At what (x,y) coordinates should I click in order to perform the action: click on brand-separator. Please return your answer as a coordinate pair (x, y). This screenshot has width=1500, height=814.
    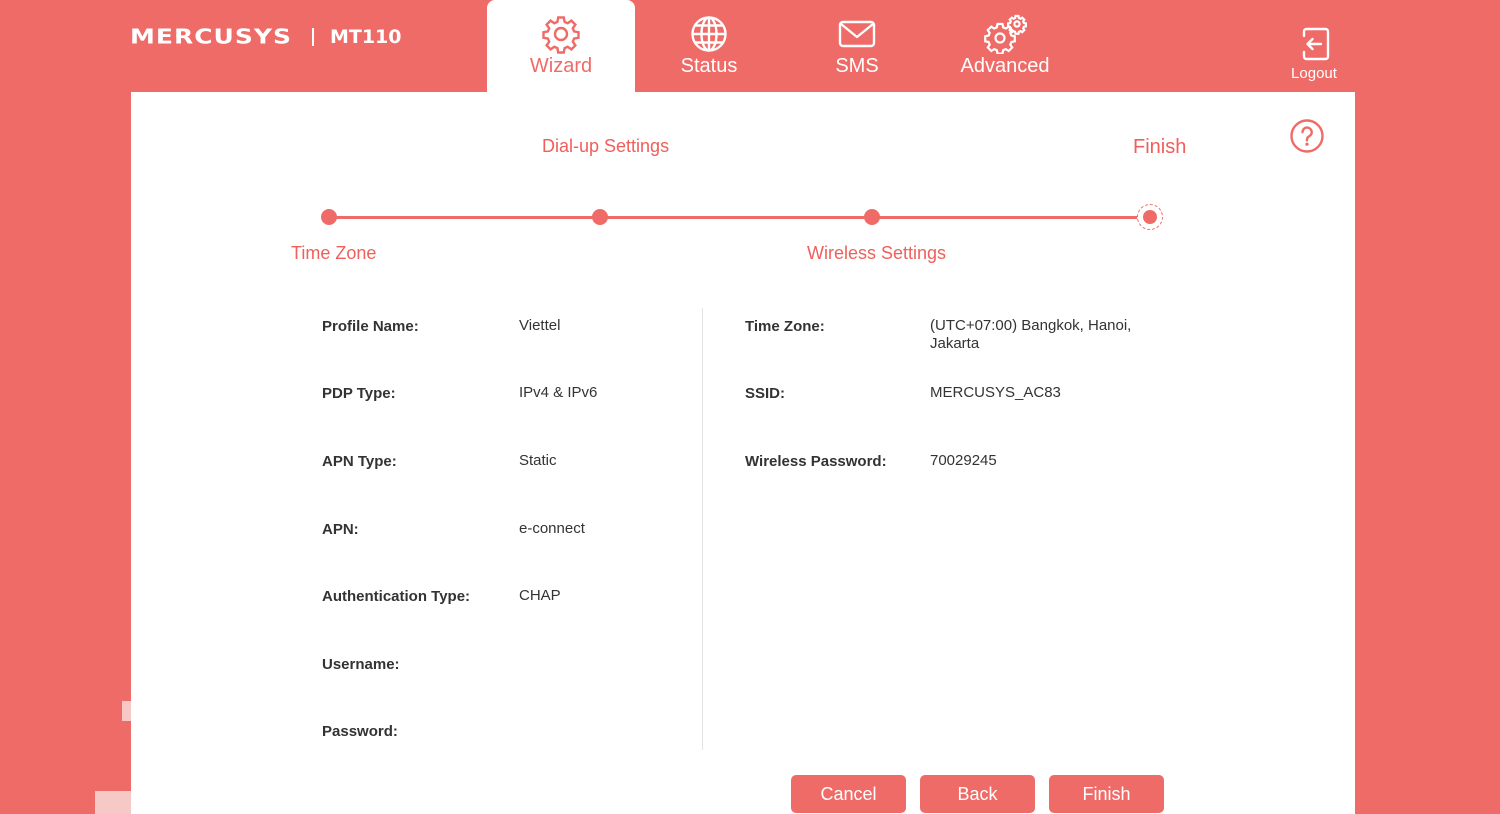
    Looking at the image, I should click on (312, 36).